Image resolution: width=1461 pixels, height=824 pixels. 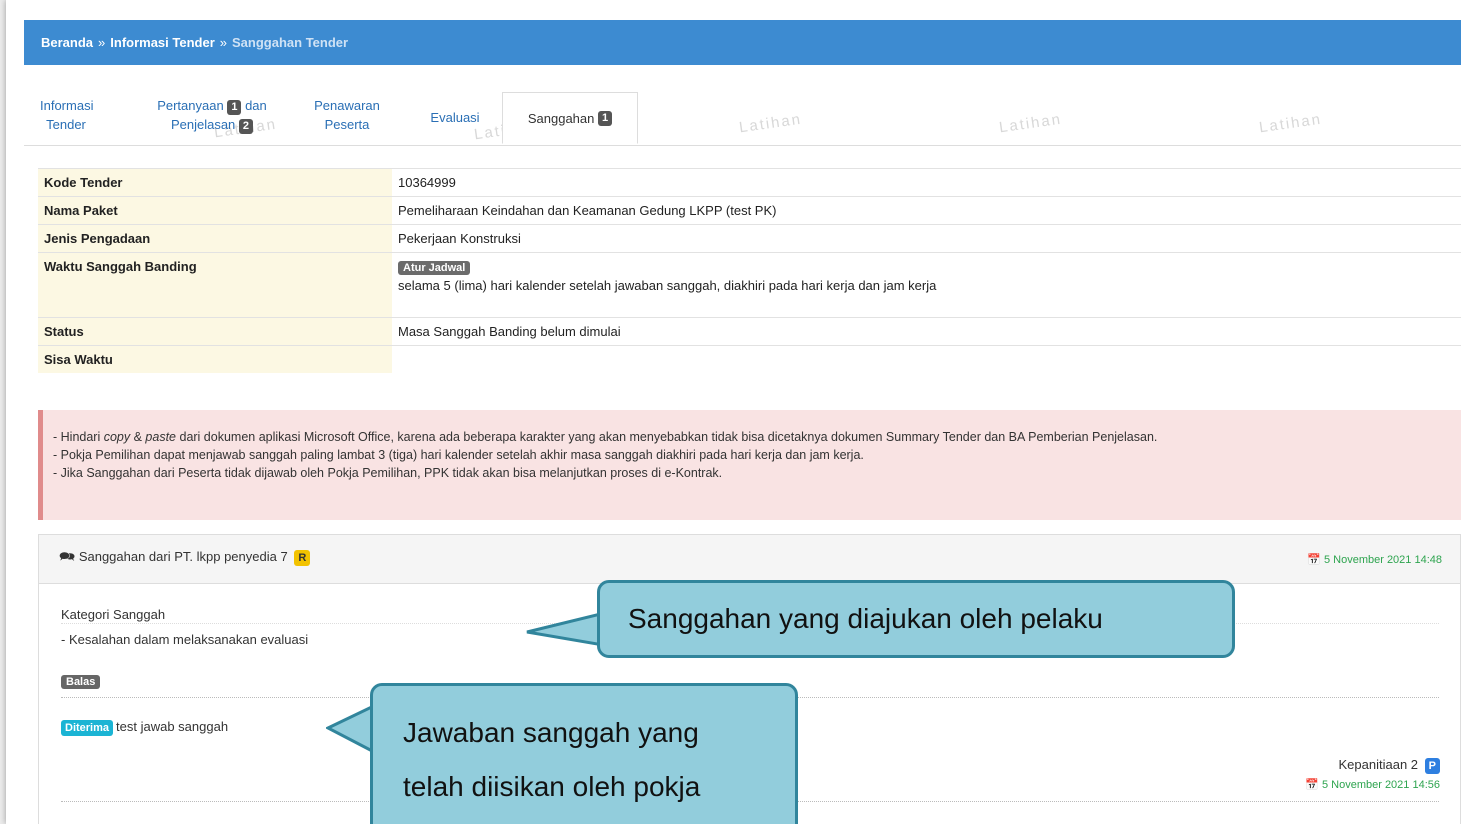 I want to click on status-value: Masa Sanggah Banding belum dimulai, so click(x=926, y=331).